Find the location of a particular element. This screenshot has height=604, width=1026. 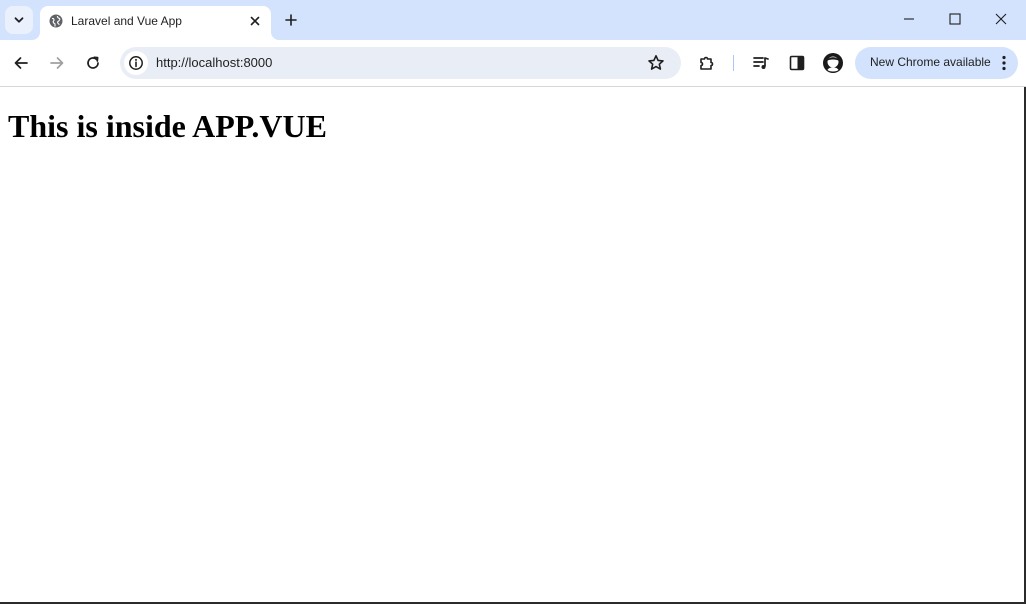

maximize-icon is located at coordinates (955, 19).